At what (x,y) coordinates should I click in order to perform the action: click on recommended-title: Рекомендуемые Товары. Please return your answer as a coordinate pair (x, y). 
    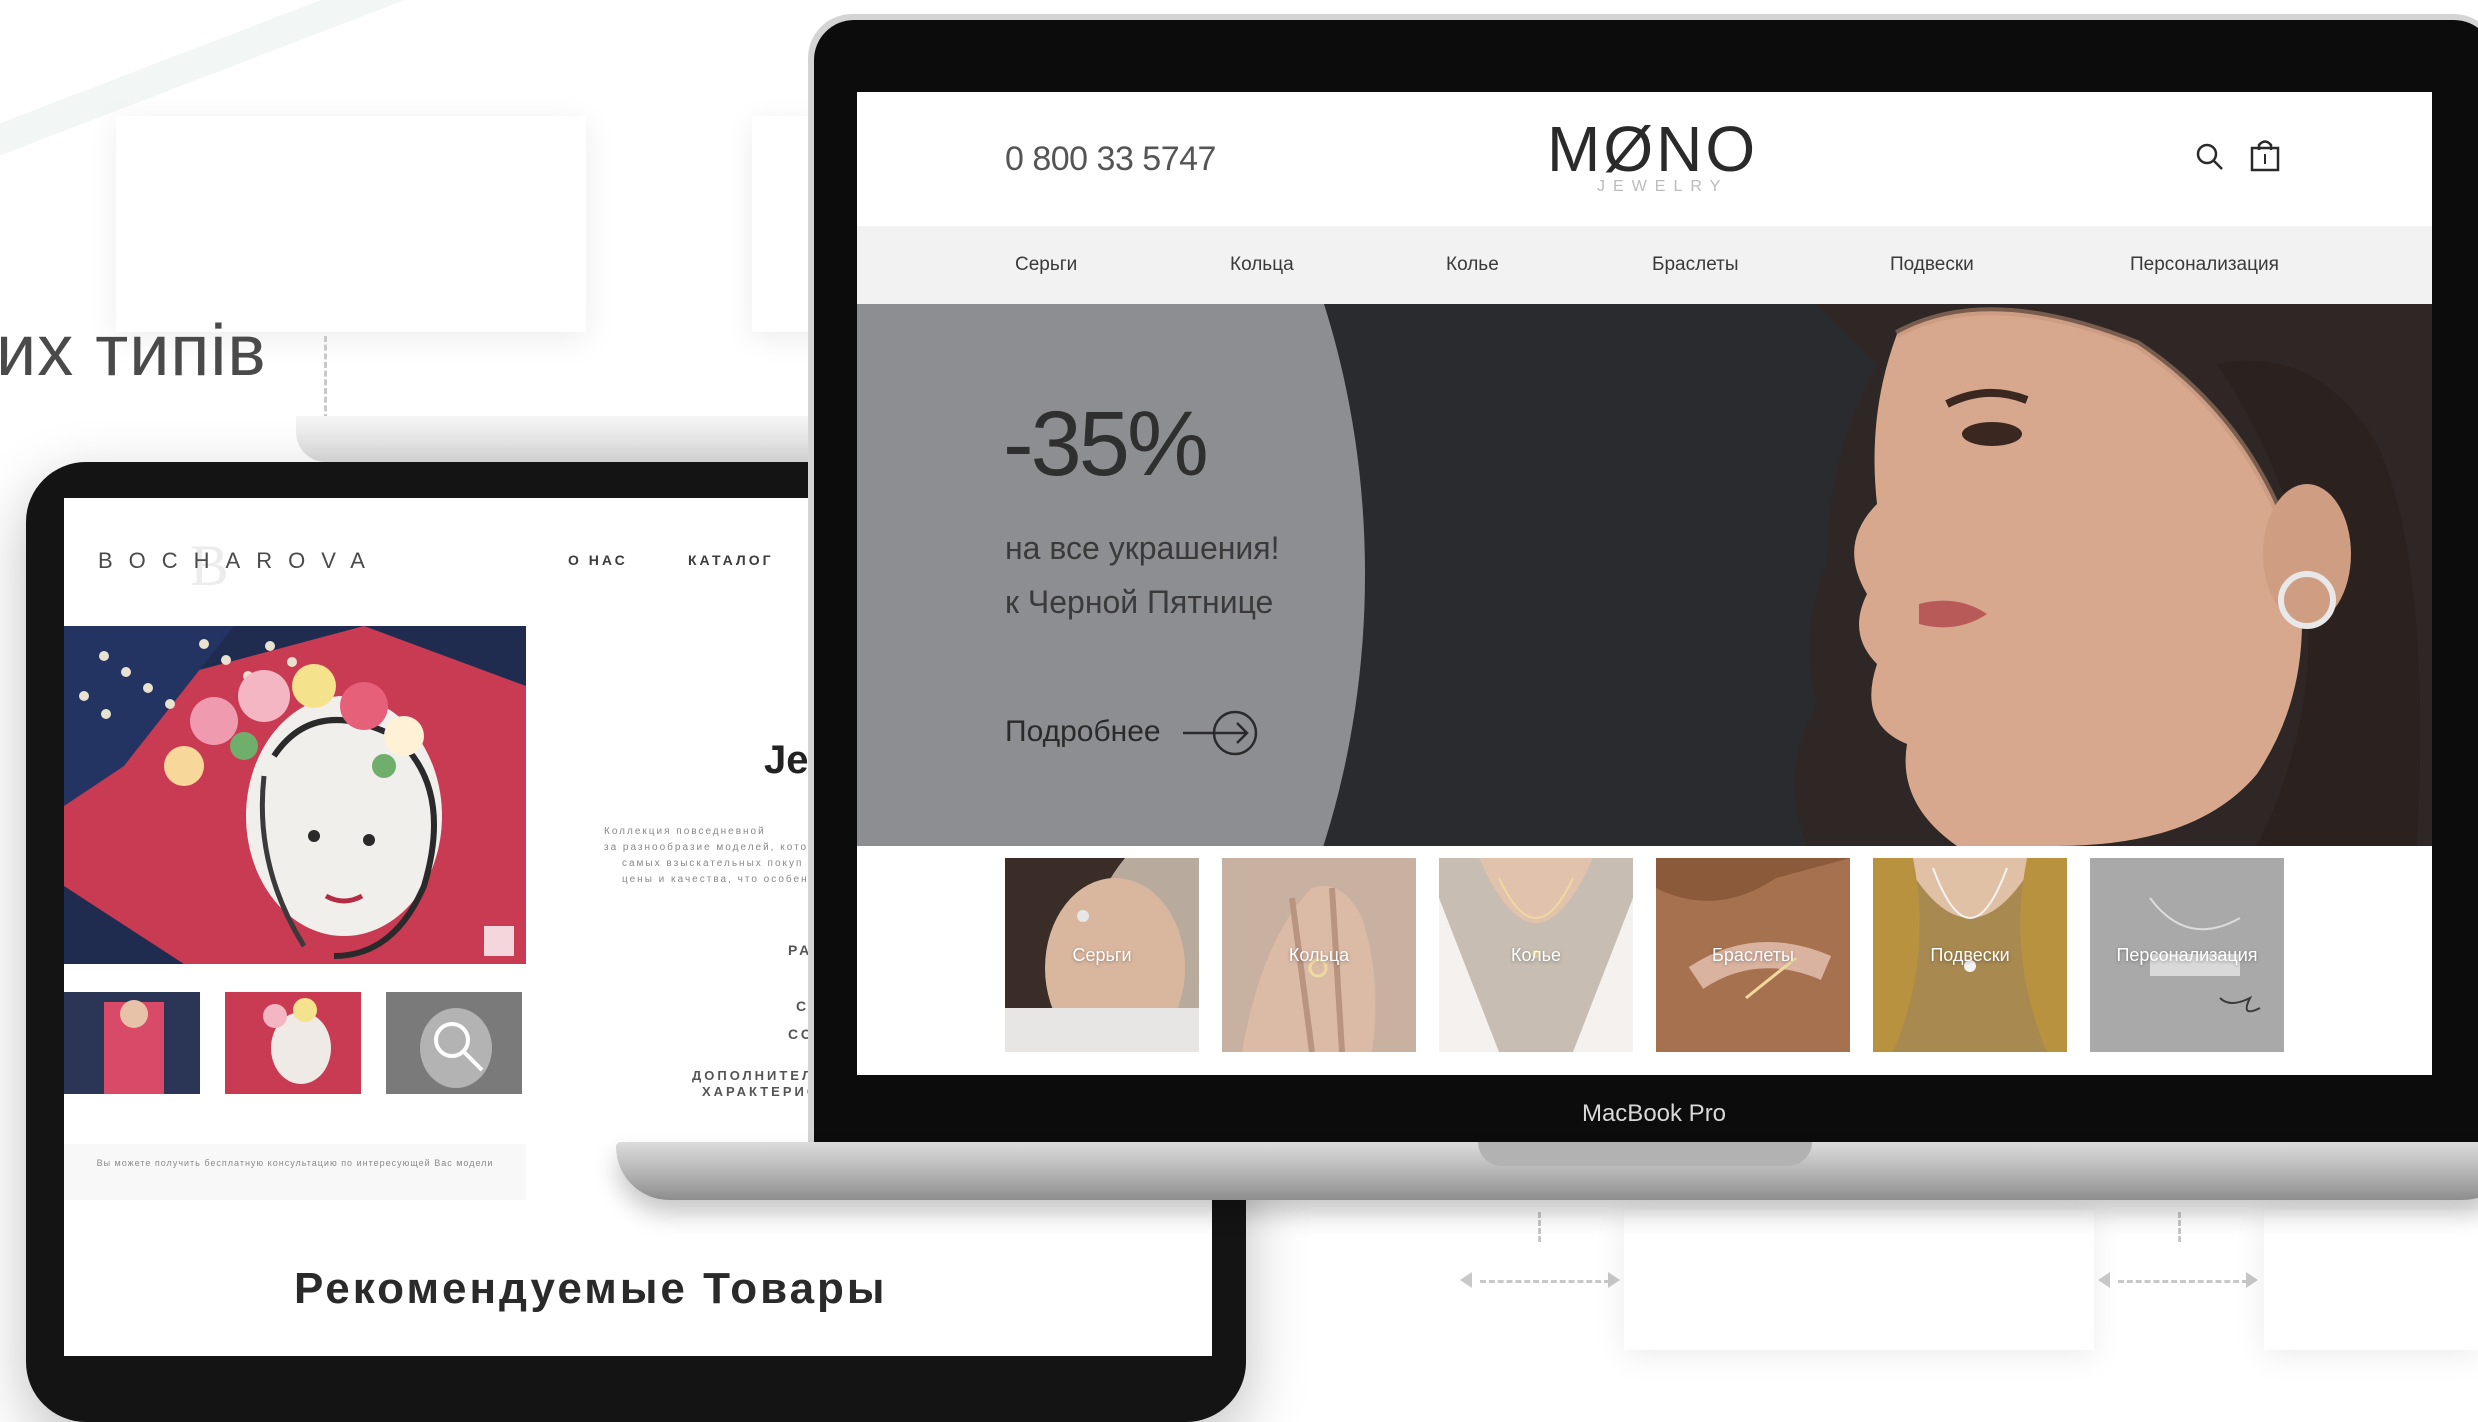
    Looking at the image, I should click on (591, 1288).